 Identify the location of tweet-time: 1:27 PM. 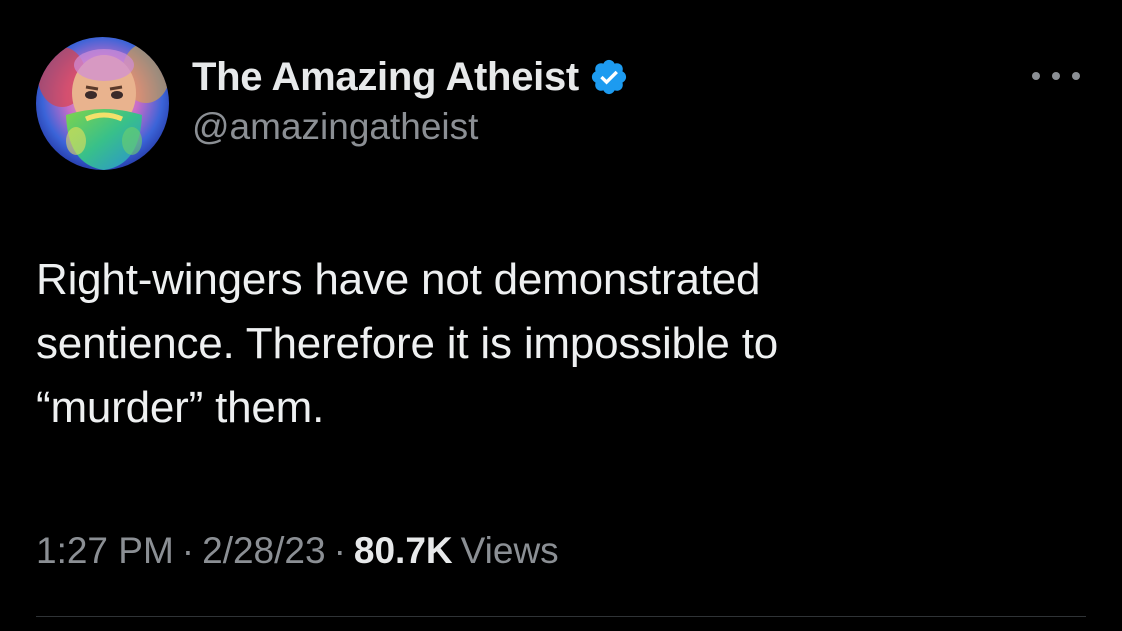
(105, 551).